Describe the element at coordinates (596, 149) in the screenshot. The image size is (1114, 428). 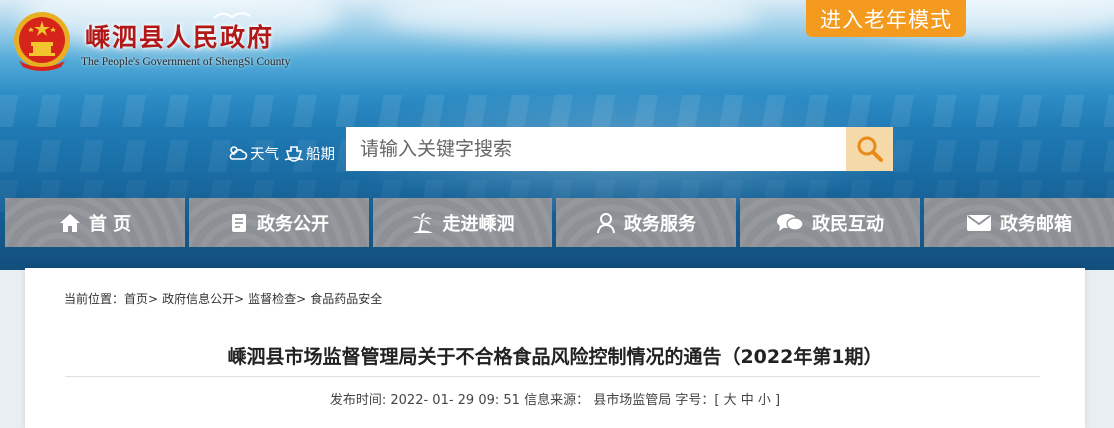
I see `search-input` at that location.